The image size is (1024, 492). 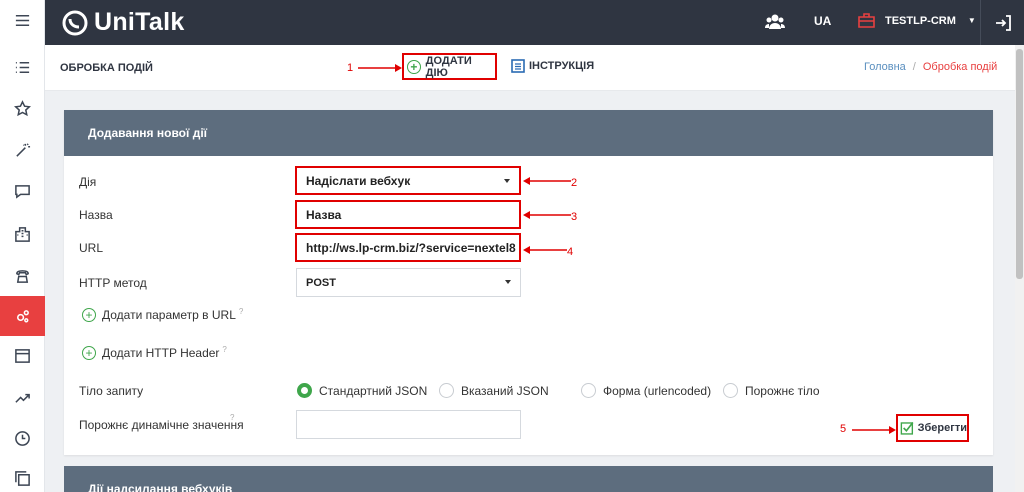 What do you see at coordinates (574, 183) in the screenshot?
I see `annotation-number-2: 2` at bounding box center [574, 183].